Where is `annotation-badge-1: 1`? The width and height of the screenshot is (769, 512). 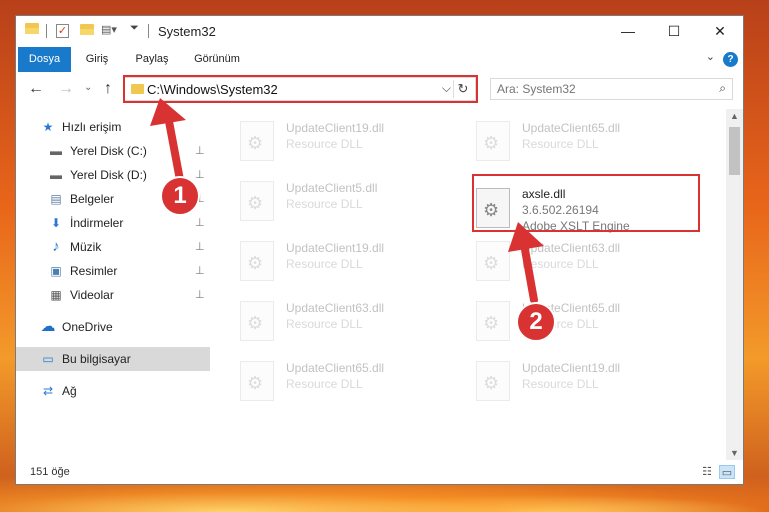
annotation-badge-1: 1 is located at coordinates (180, 196).